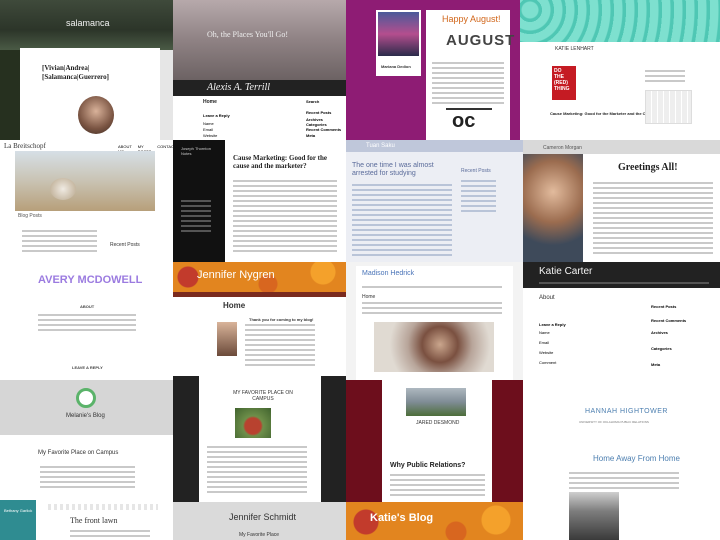 This screenshot has width=720, height=540. I want to click on widget-categories: Categories, so click(661, 348).